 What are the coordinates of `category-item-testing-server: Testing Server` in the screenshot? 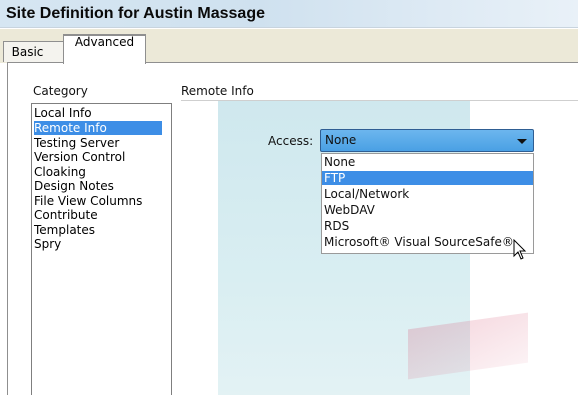 It's located at (101, 143).